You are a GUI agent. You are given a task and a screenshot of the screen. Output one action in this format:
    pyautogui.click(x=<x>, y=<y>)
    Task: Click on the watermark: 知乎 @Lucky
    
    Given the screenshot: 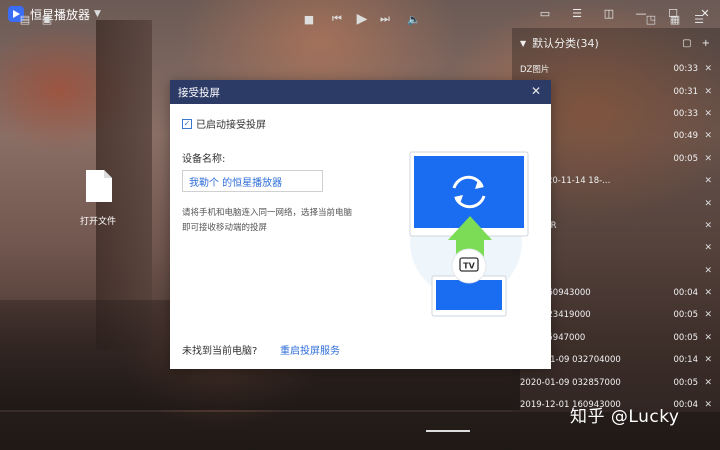 What is the action you would take?
    pyautogui.click(x=625, y=417)
    